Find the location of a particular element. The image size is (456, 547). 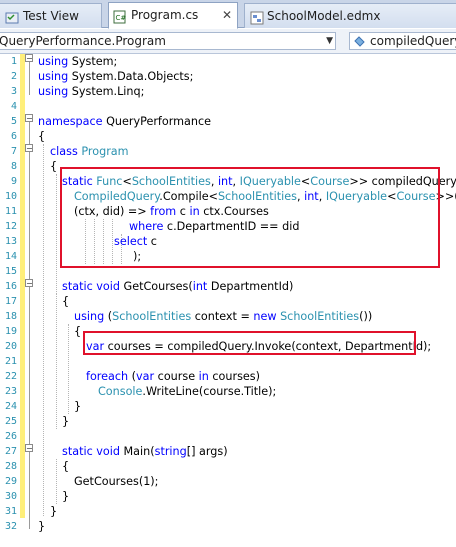

code-token: QueryPerformance is located at coordinates (156, 121).